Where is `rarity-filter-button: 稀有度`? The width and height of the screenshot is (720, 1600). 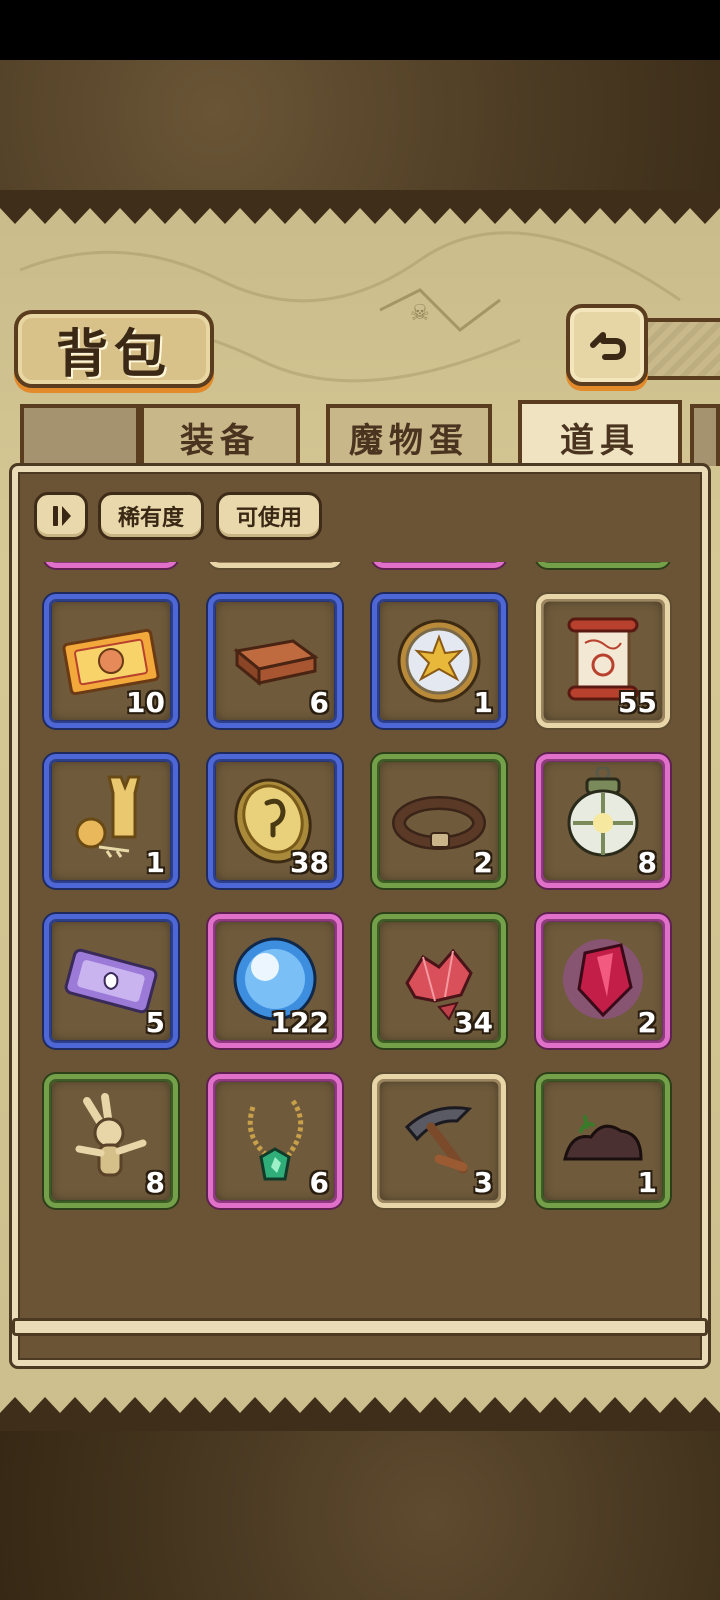 rarity-filter-button: 稀有度 is located at coordinates (151, 516).